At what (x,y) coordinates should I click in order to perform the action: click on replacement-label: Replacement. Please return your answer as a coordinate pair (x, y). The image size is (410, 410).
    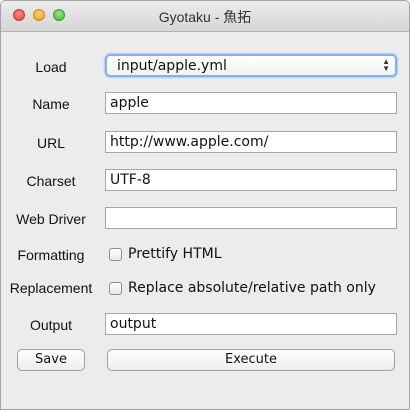
    Looking at the image, I should click on (51, 288).